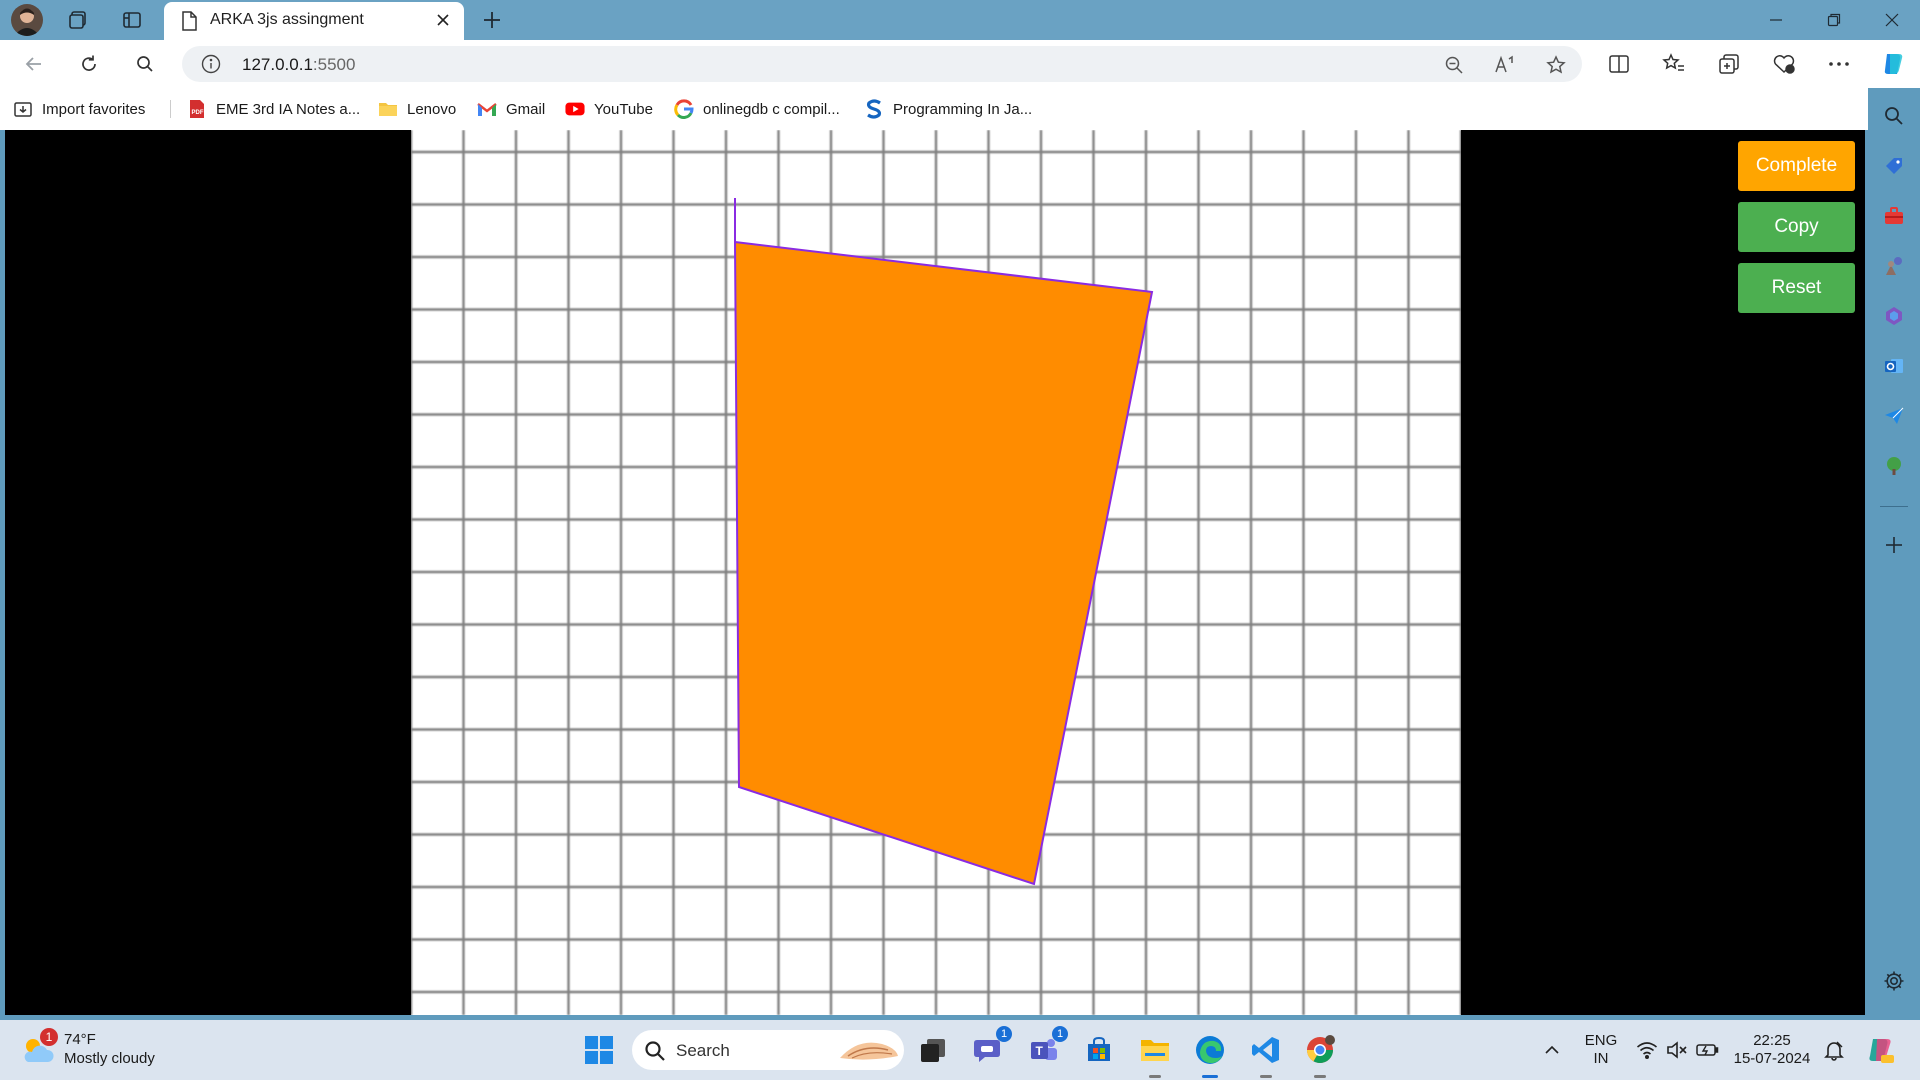 The height and width of the screenshot is (1080, 1920). What do you see at coordinates (684, 109) in the screenshot?
I see `google-icon` at bounding box center [684, 109].